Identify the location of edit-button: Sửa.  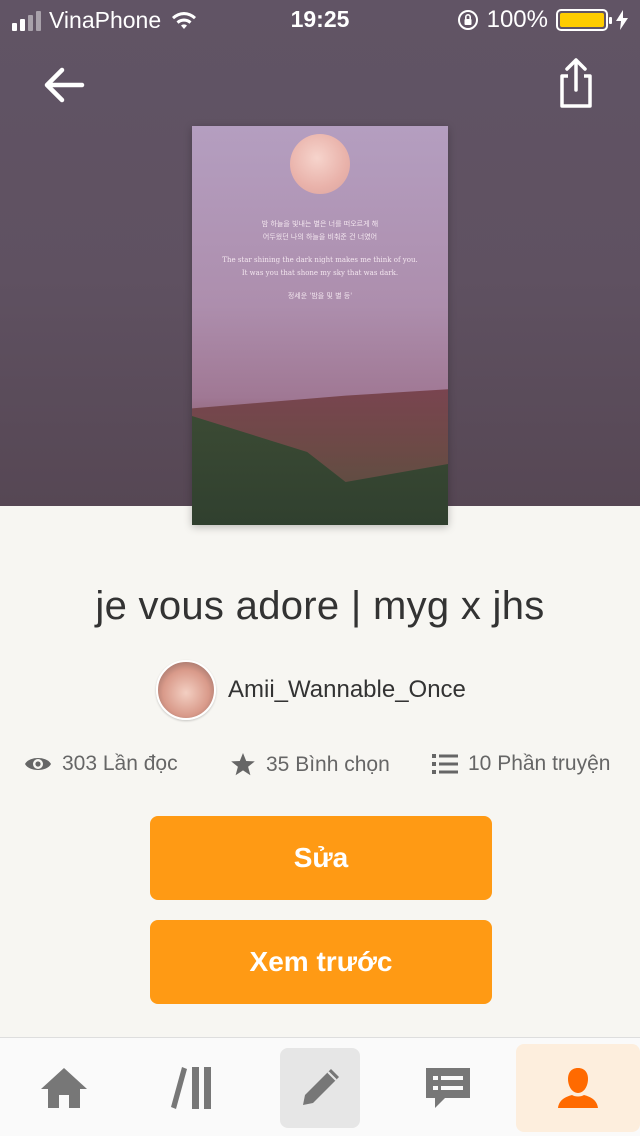
(321, 858).